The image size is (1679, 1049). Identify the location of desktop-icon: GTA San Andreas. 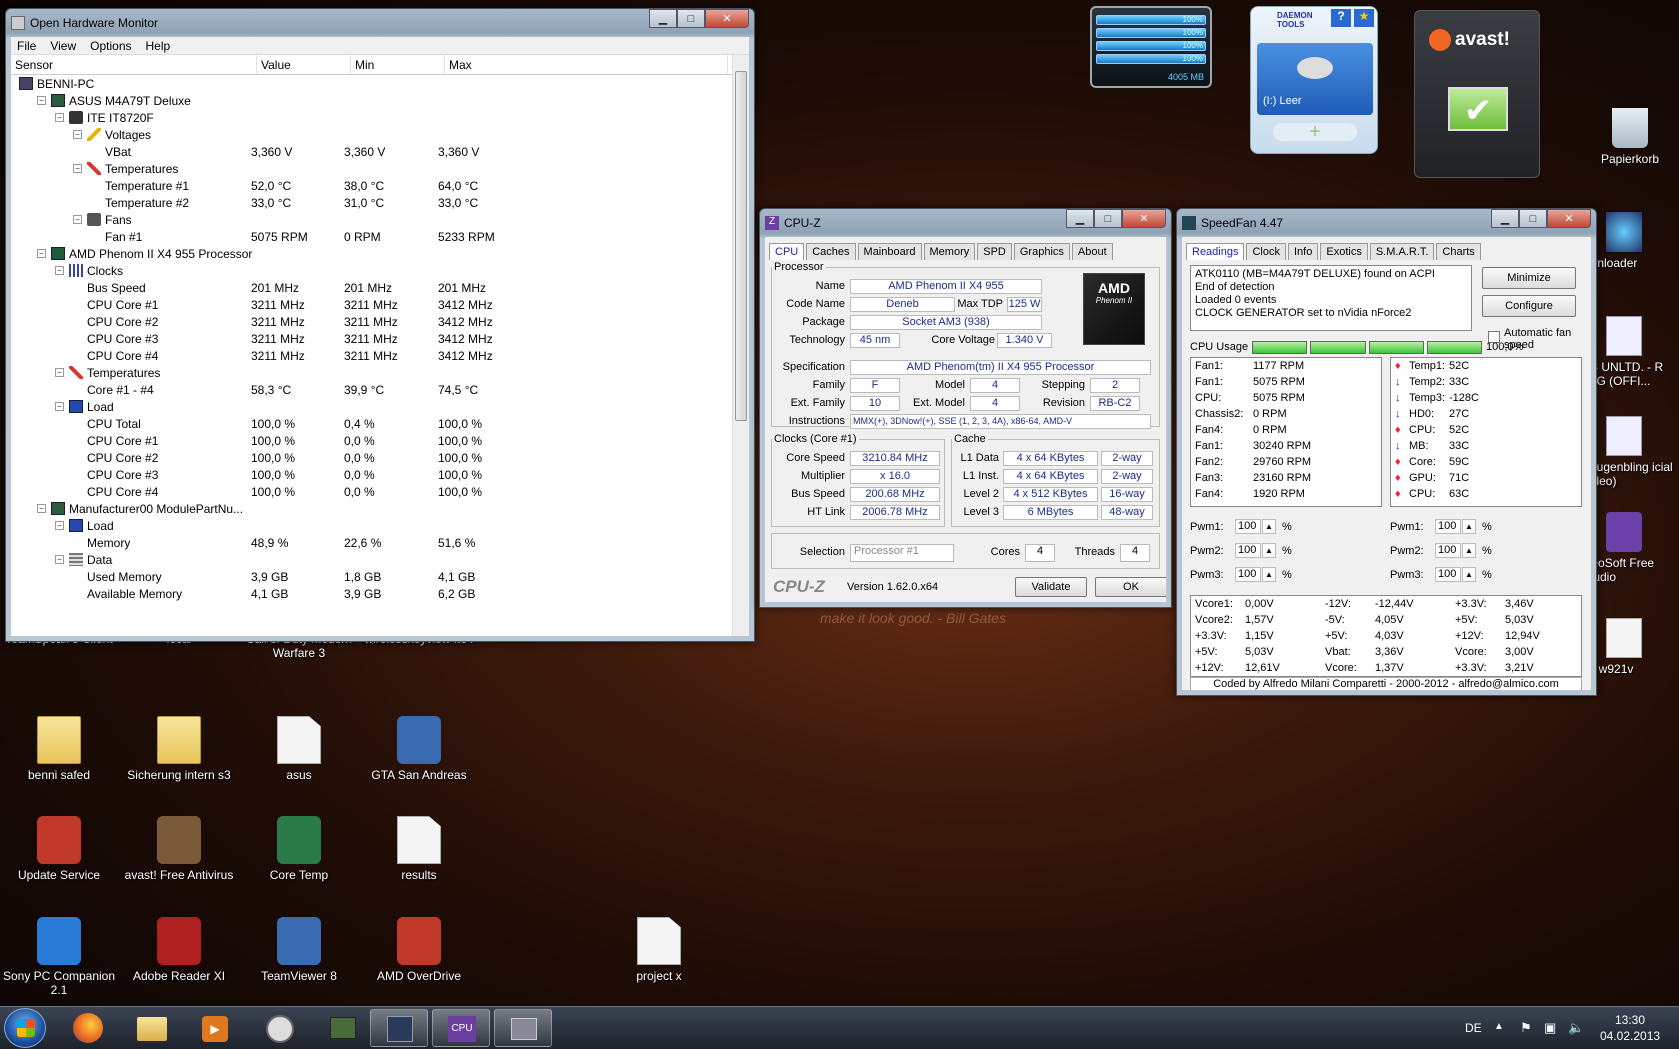
(419, 749).